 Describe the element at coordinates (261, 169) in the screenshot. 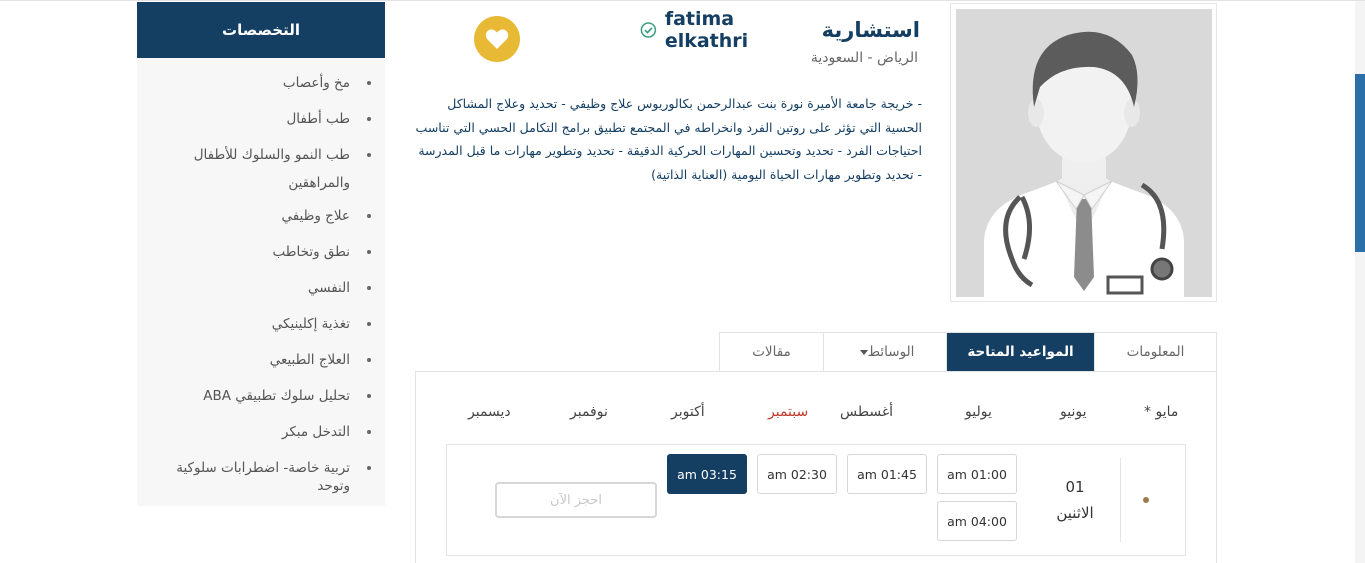

I see `specialty-item: طب النمو والسلوك للأطفال والمراهقين` at that location.